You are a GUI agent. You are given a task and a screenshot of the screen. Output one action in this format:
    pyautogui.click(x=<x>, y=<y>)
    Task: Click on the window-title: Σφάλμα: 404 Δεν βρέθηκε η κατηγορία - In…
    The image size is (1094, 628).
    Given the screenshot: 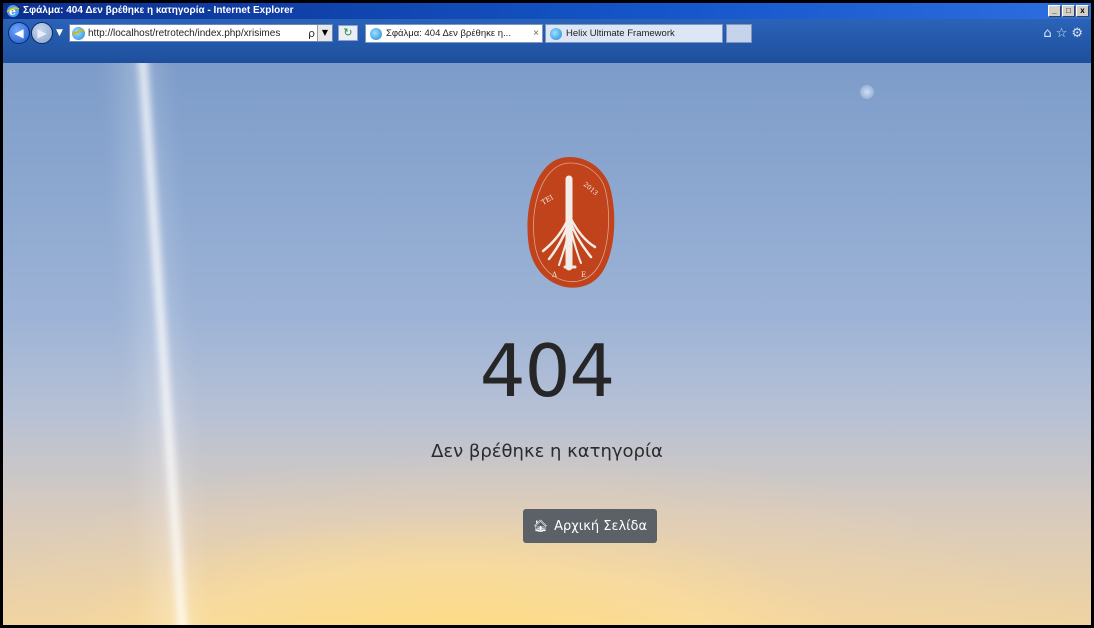 What is the action you would take?
    pyautogui.click(x=158, y=10)
    